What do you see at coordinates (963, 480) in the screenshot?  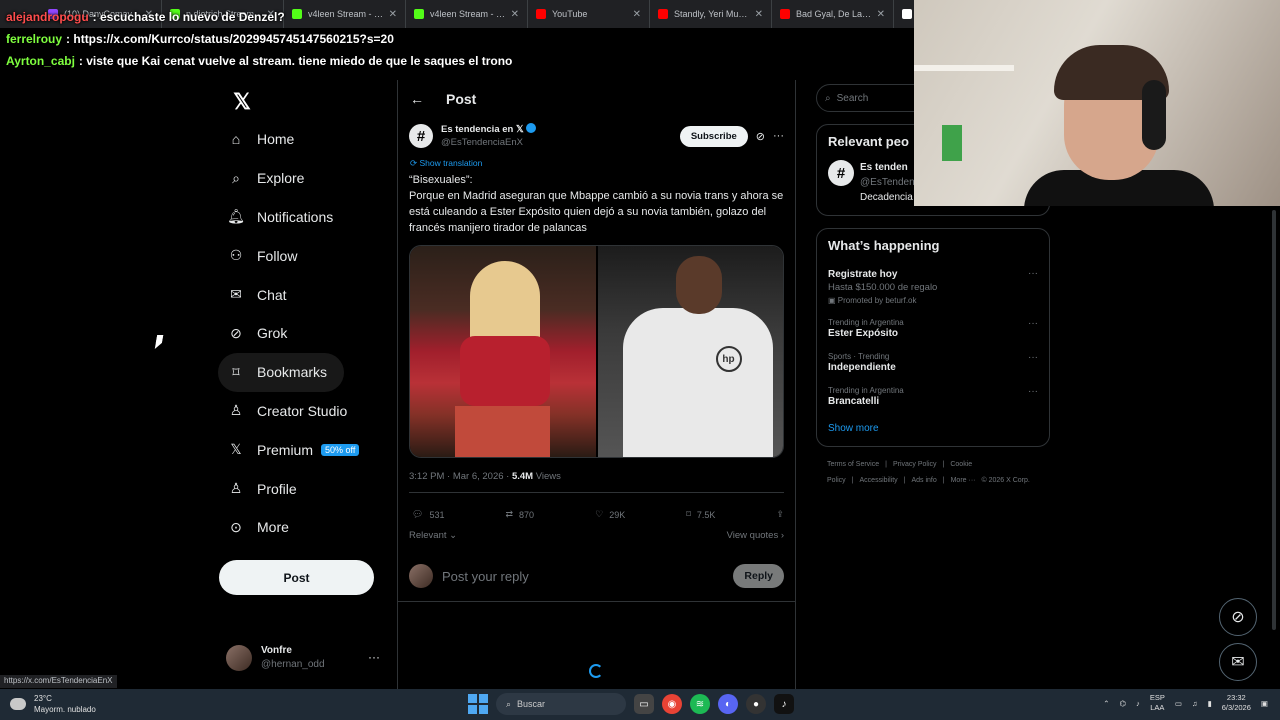 I see `footer-link: More ···` at bounding box center [963, 480].